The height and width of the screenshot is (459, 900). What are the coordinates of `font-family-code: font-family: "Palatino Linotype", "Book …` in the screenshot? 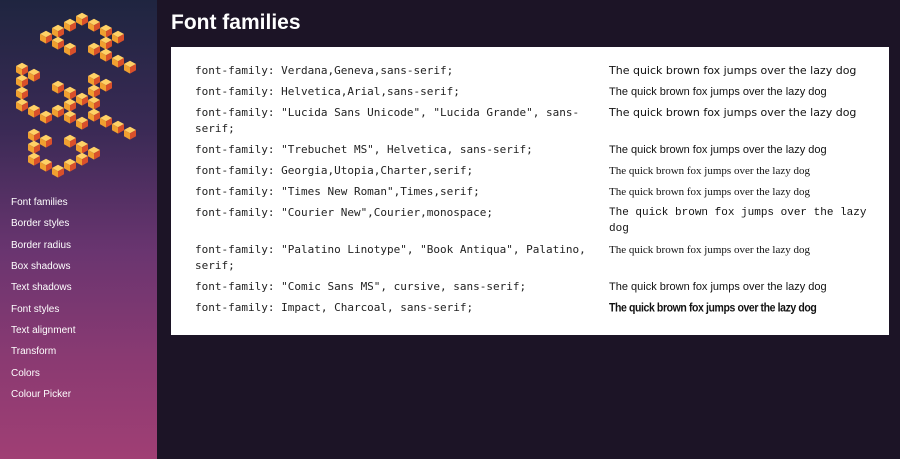 It's located at (390, 257).